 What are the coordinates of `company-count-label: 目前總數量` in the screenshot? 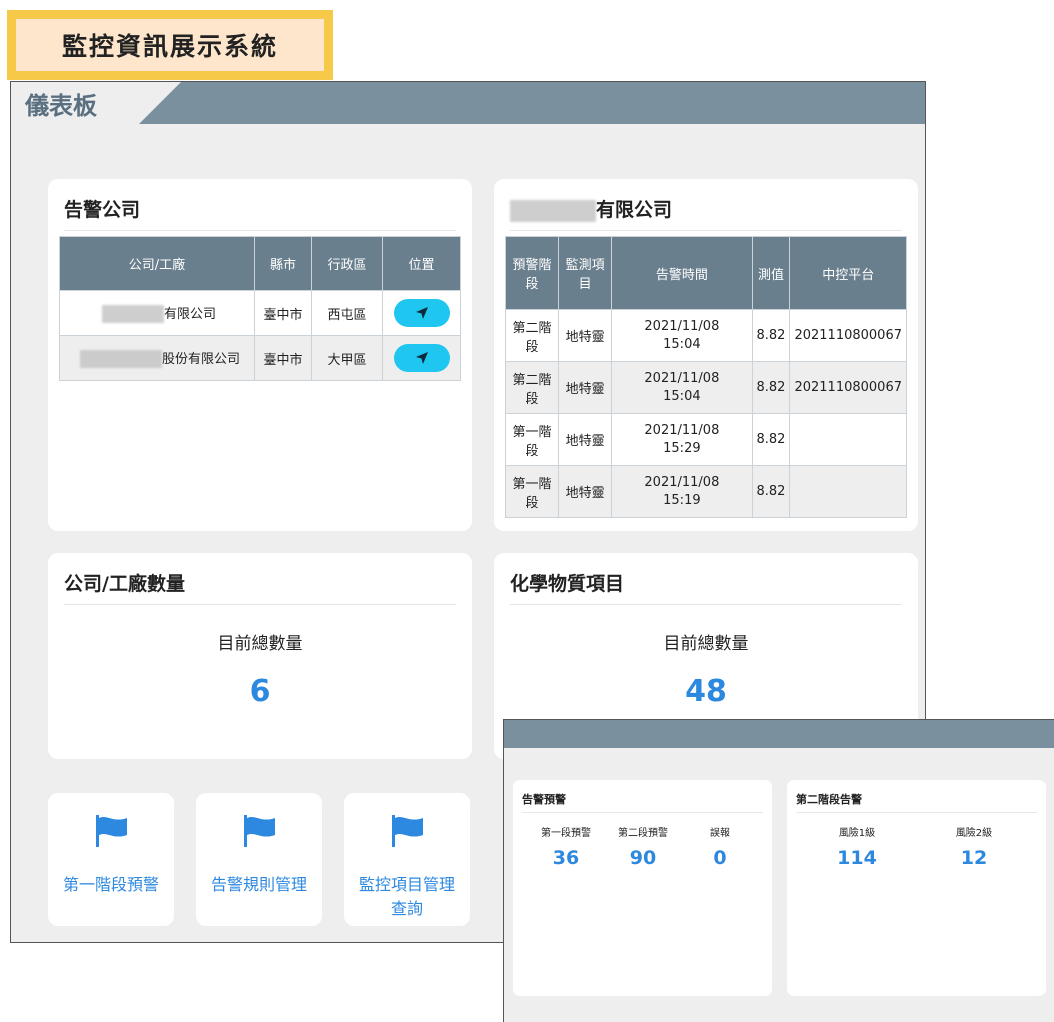 It's located at (260, 644).